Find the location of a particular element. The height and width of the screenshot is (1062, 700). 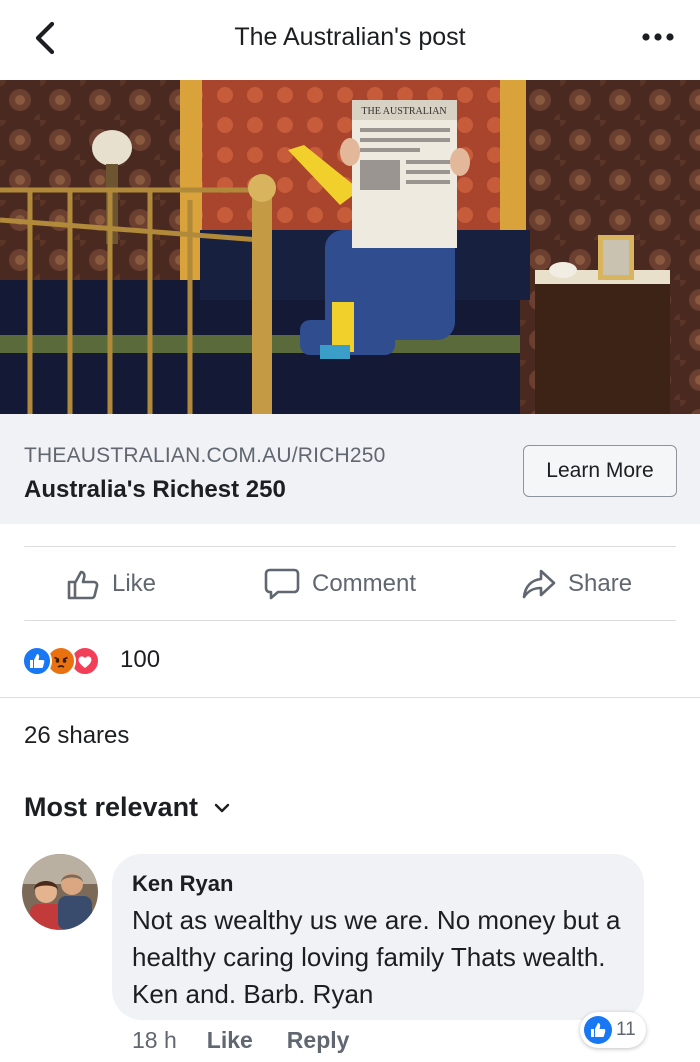

reaction-count: 100 is located at coordinates (140, 659).